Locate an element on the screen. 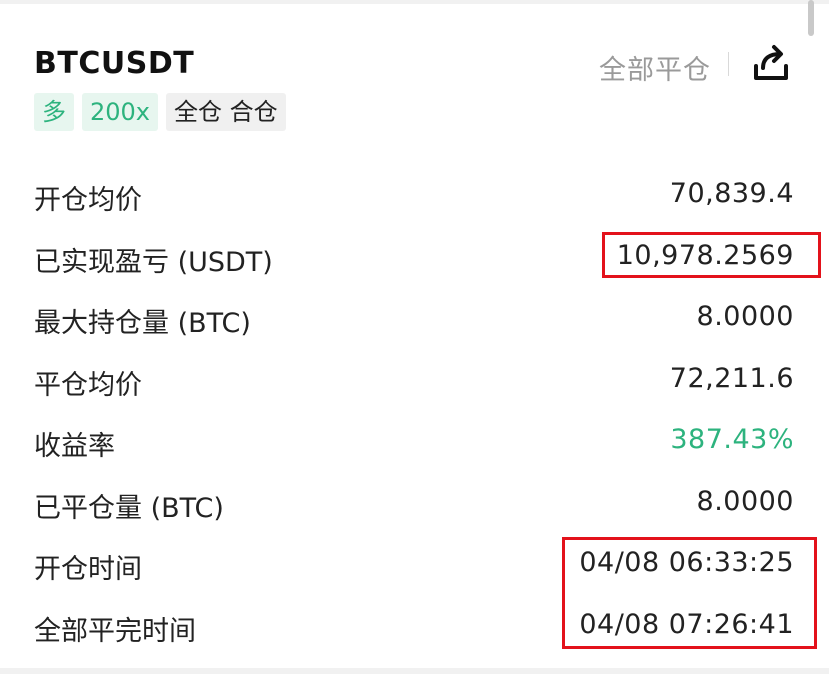 The image size is (829, 674). detail-value: 70,839.4 is located at coordinates (731, 193).